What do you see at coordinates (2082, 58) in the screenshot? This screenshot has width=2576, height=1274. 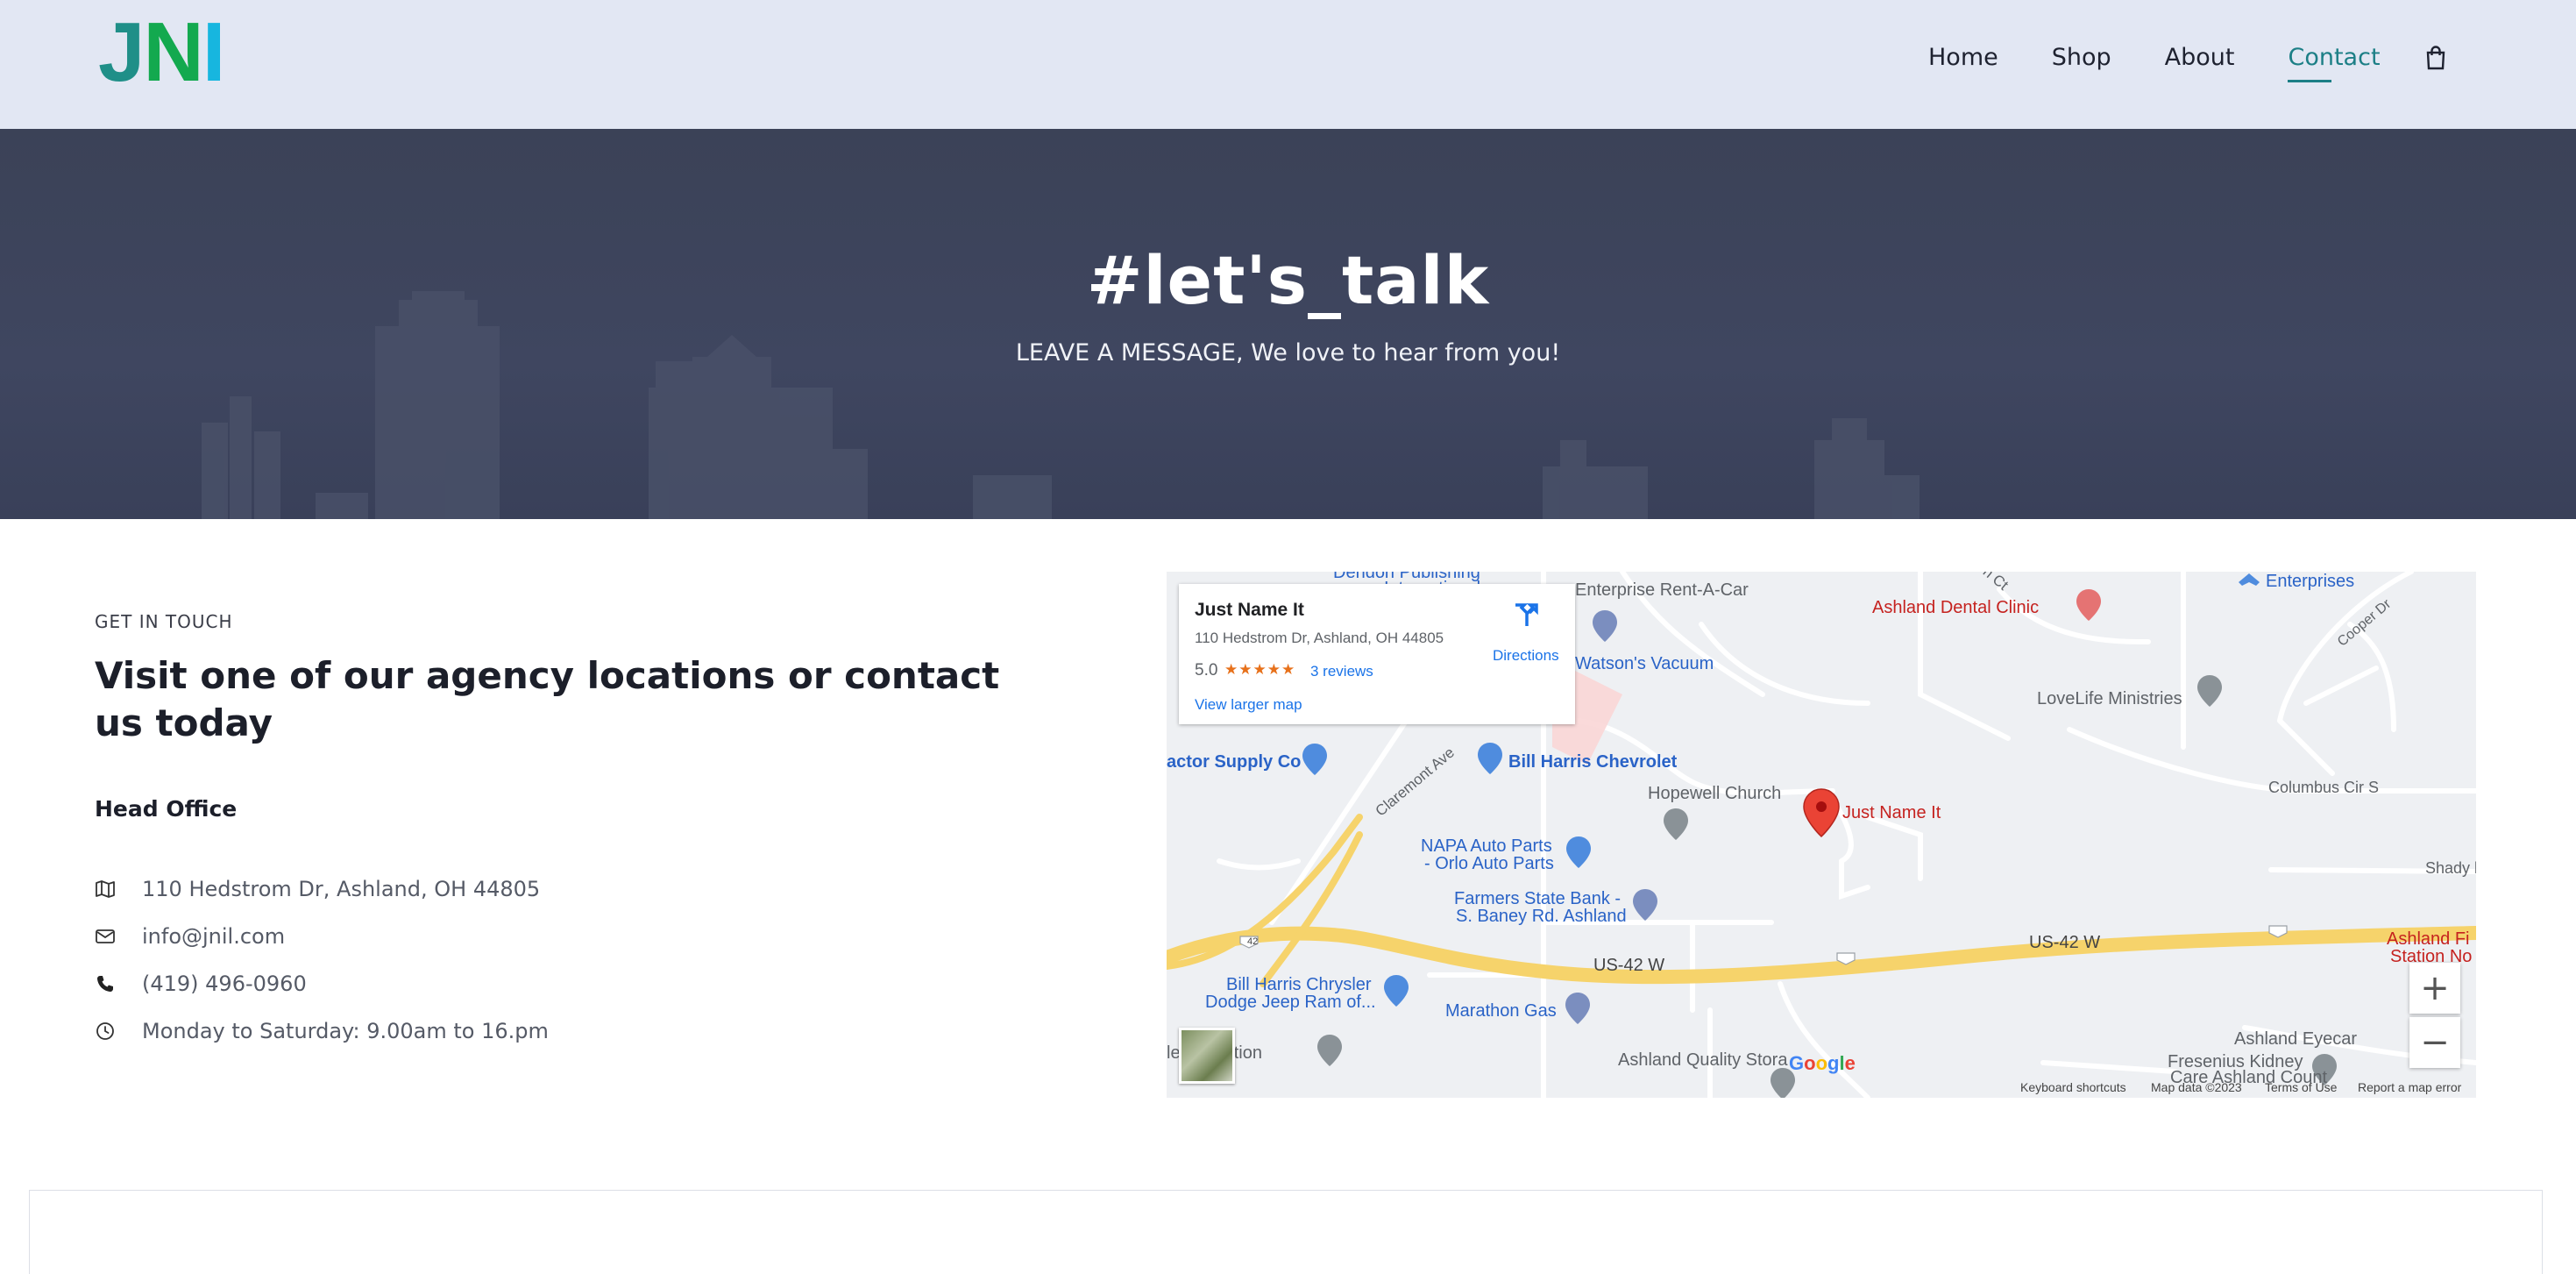 I see `nav-shop: Shop` at bounding box center [2082, 58].